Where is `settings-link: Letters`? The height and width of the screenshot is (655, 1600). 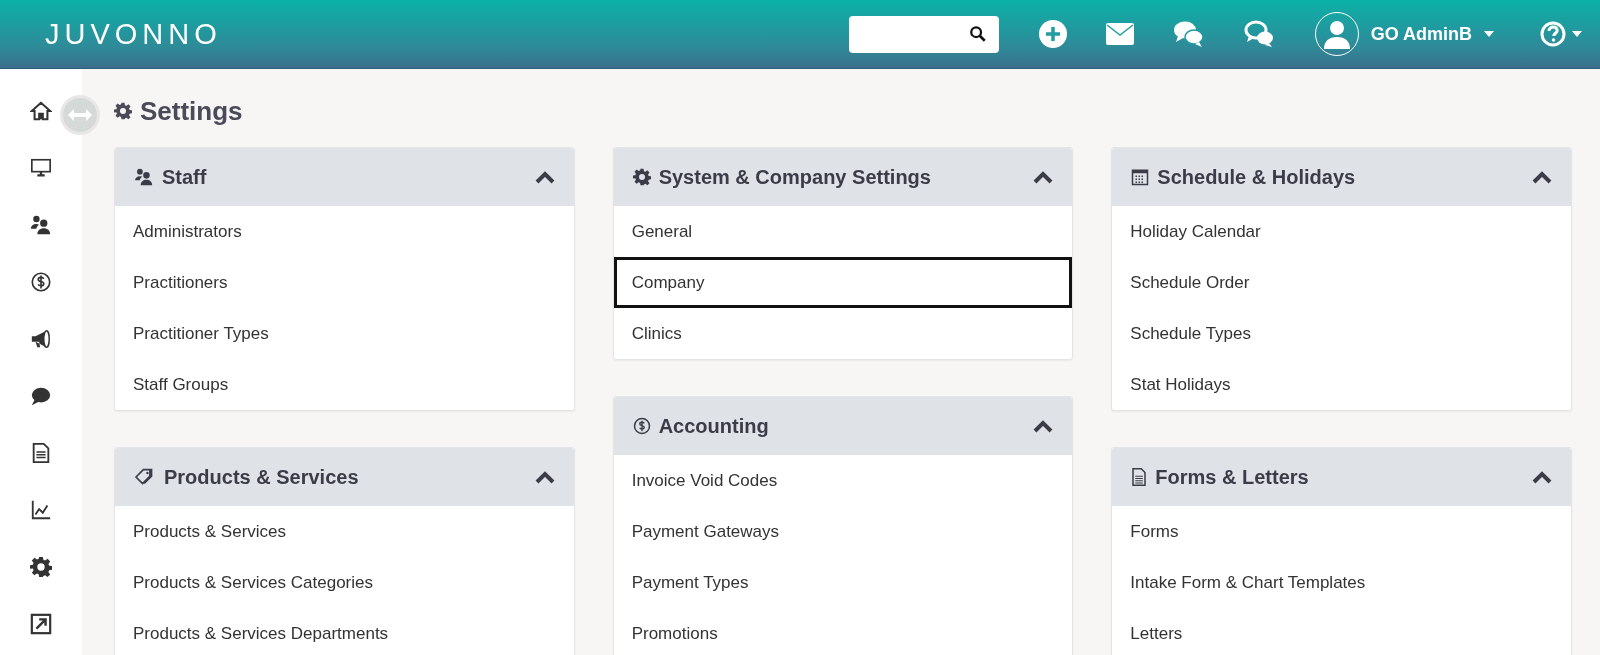
settings-link: Letters is located at coordinates (1341, 631).